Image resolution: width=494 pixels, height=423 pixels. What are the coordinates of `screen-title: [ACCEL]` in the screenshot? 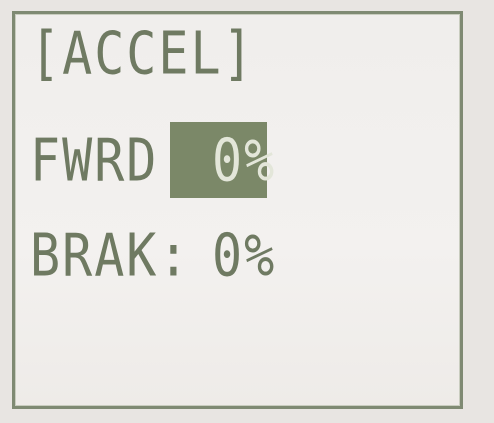 It's located at (142, 53).